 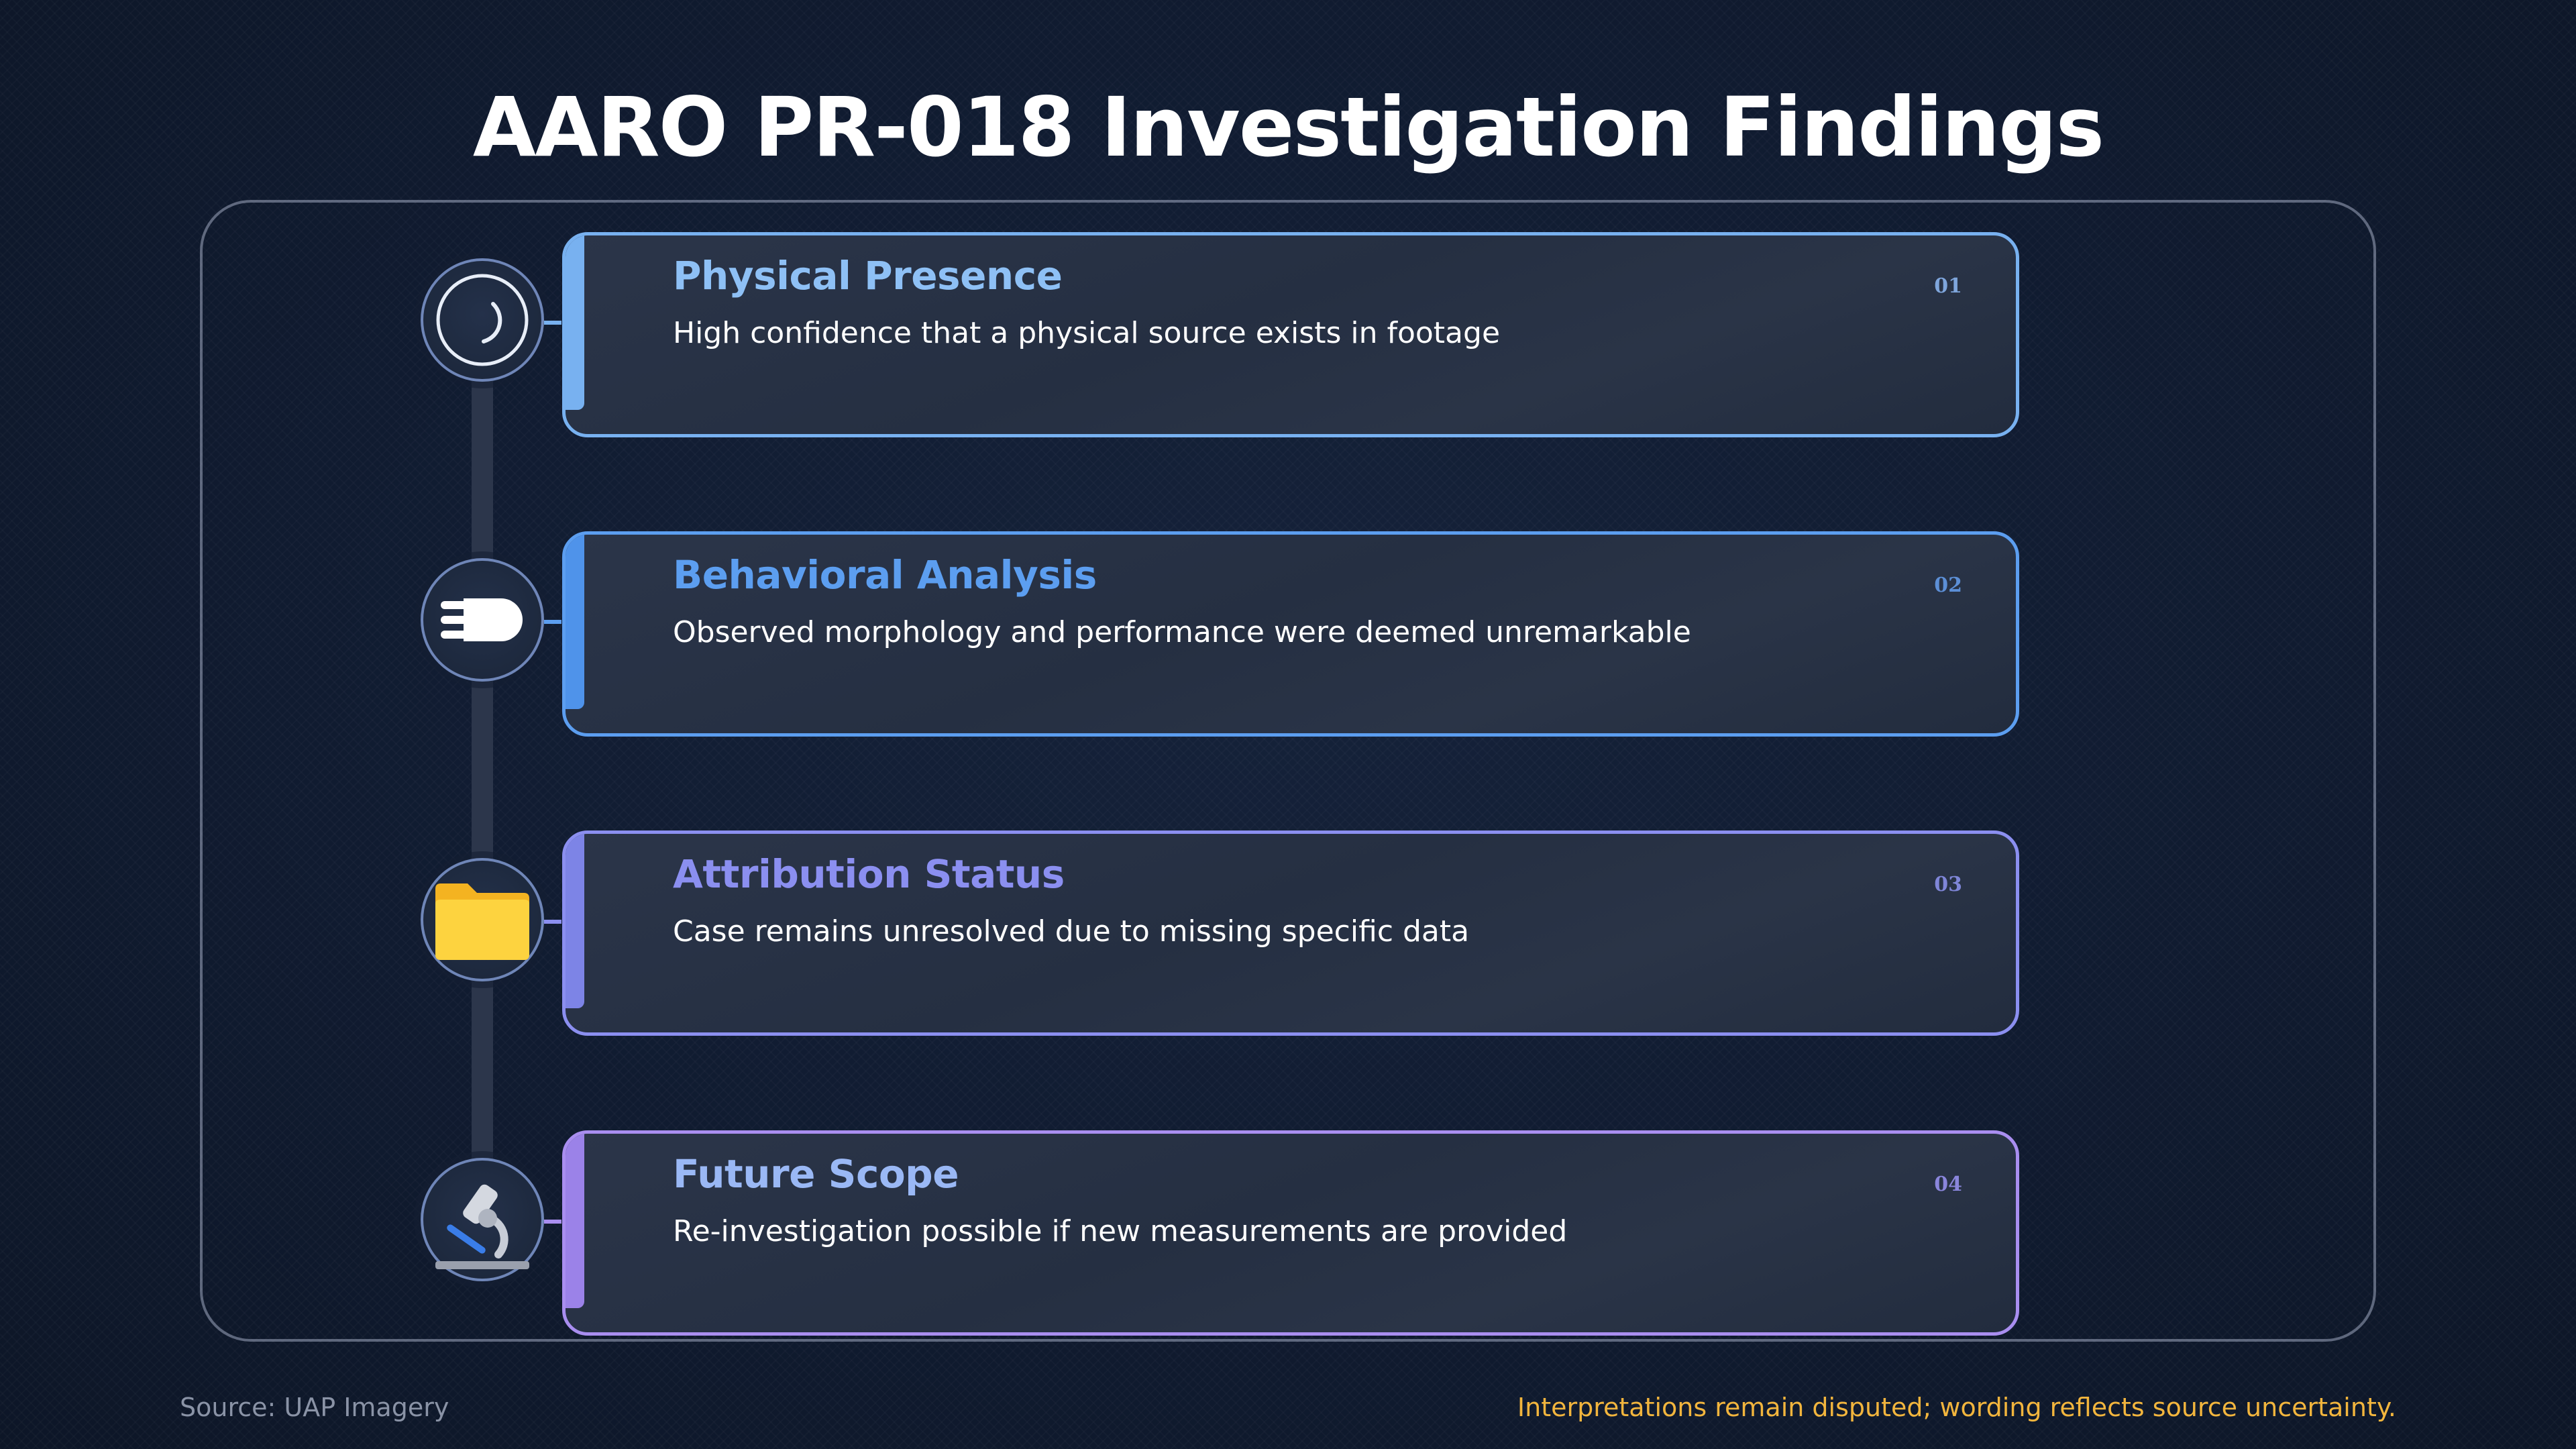 I want to click on crescent-moon-icon, so click(x=482, y=320).